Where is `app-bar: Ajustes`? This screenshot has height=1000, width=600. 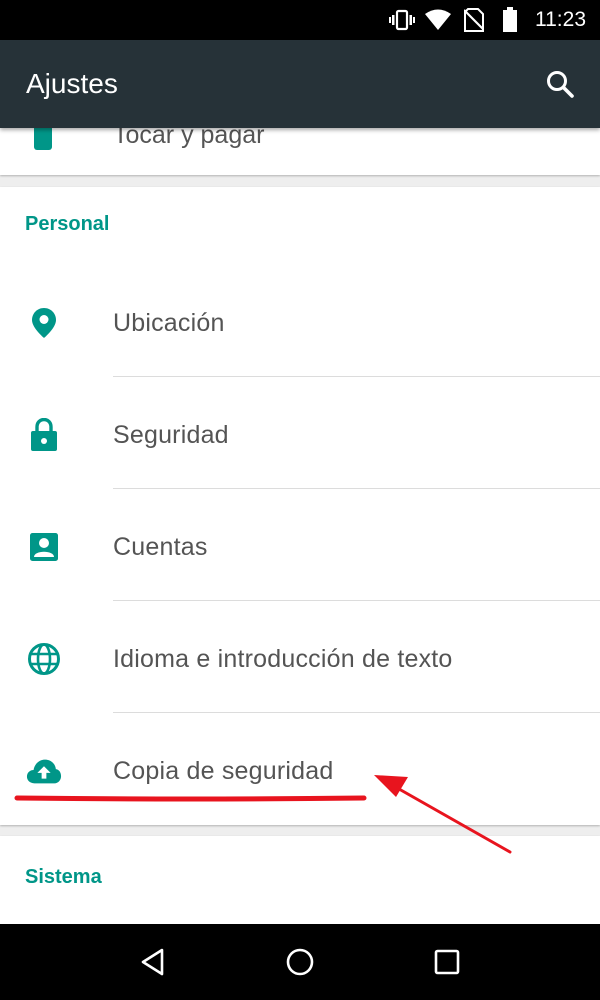 app-bar: Ajustes is located at coordinates (300, 84).